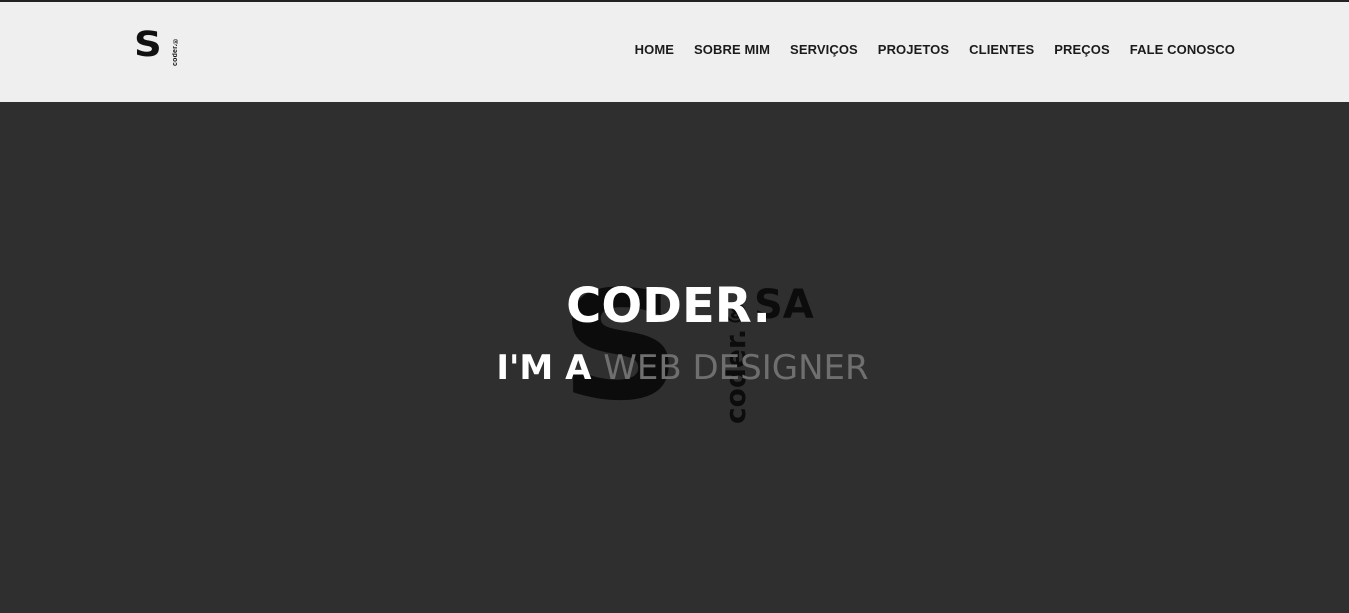  What do you see at coordinates (668, 306) in the screenshot?
I see `hero-title: CODER.` at bounding box center [668, 306].